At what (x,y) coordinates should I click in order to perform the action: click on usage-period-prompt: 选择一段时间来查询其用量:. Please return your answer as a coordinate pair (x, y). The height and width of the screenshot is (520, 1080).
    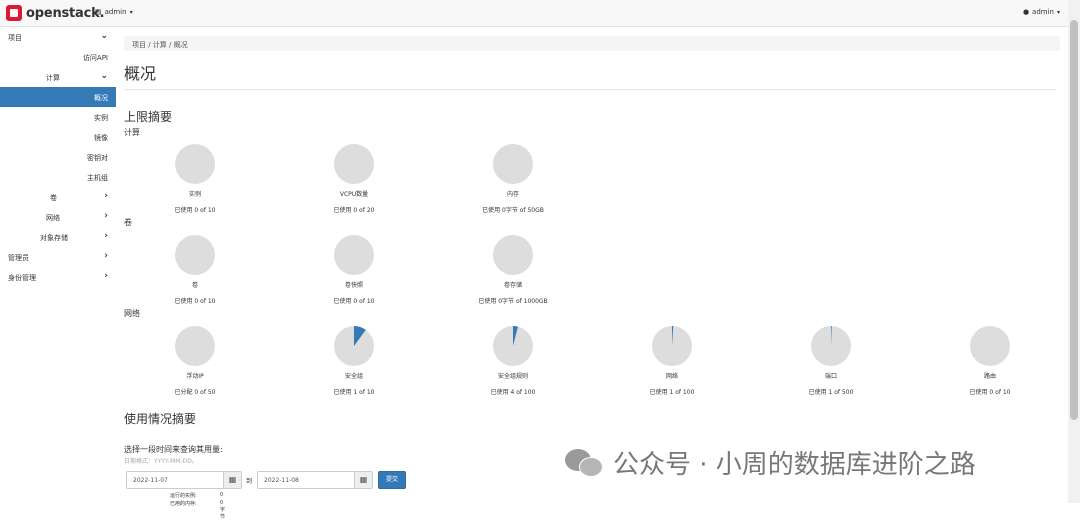
    Looking at the image, I should click on (173, 449).